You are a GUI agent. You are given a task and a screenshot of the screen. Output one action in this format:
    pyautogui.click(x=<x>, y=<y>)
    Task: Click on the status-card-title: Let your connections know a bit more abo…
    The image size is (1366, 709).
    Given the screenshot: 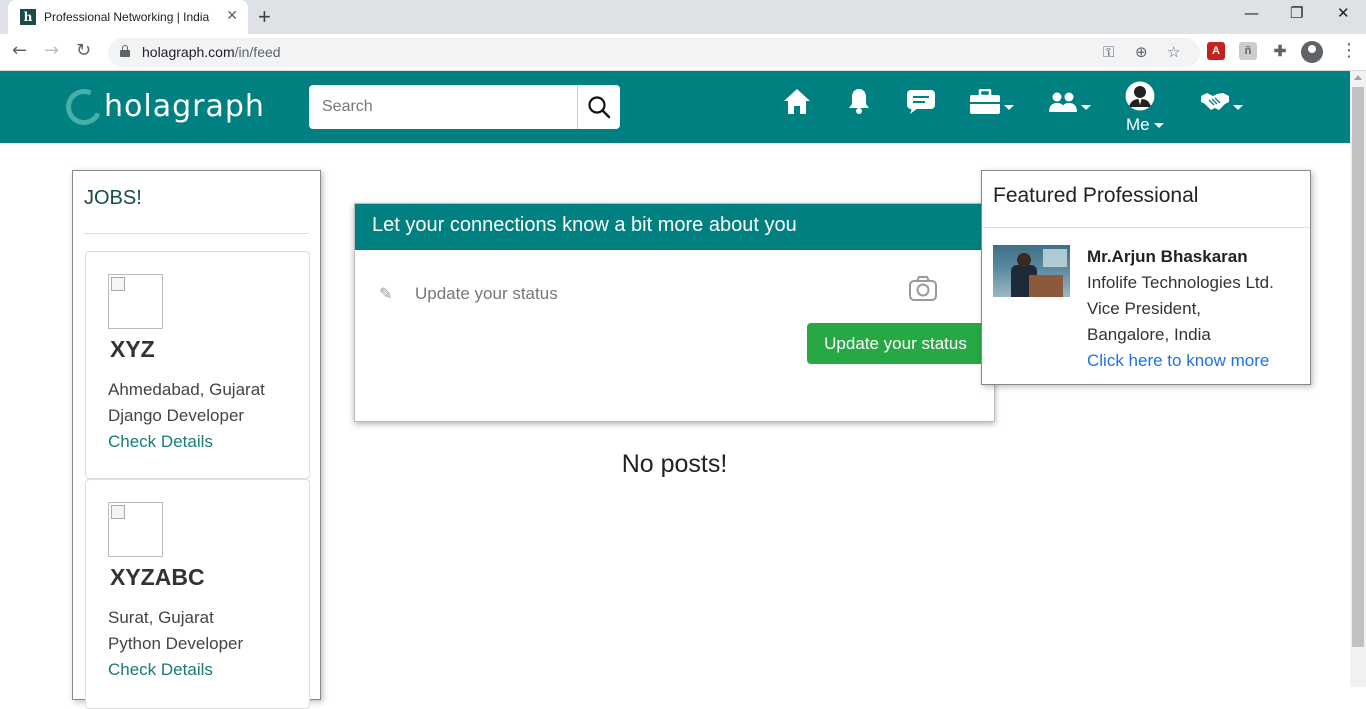 What is the action you would take?
    pyautogui.click(x=584, y=225)
    